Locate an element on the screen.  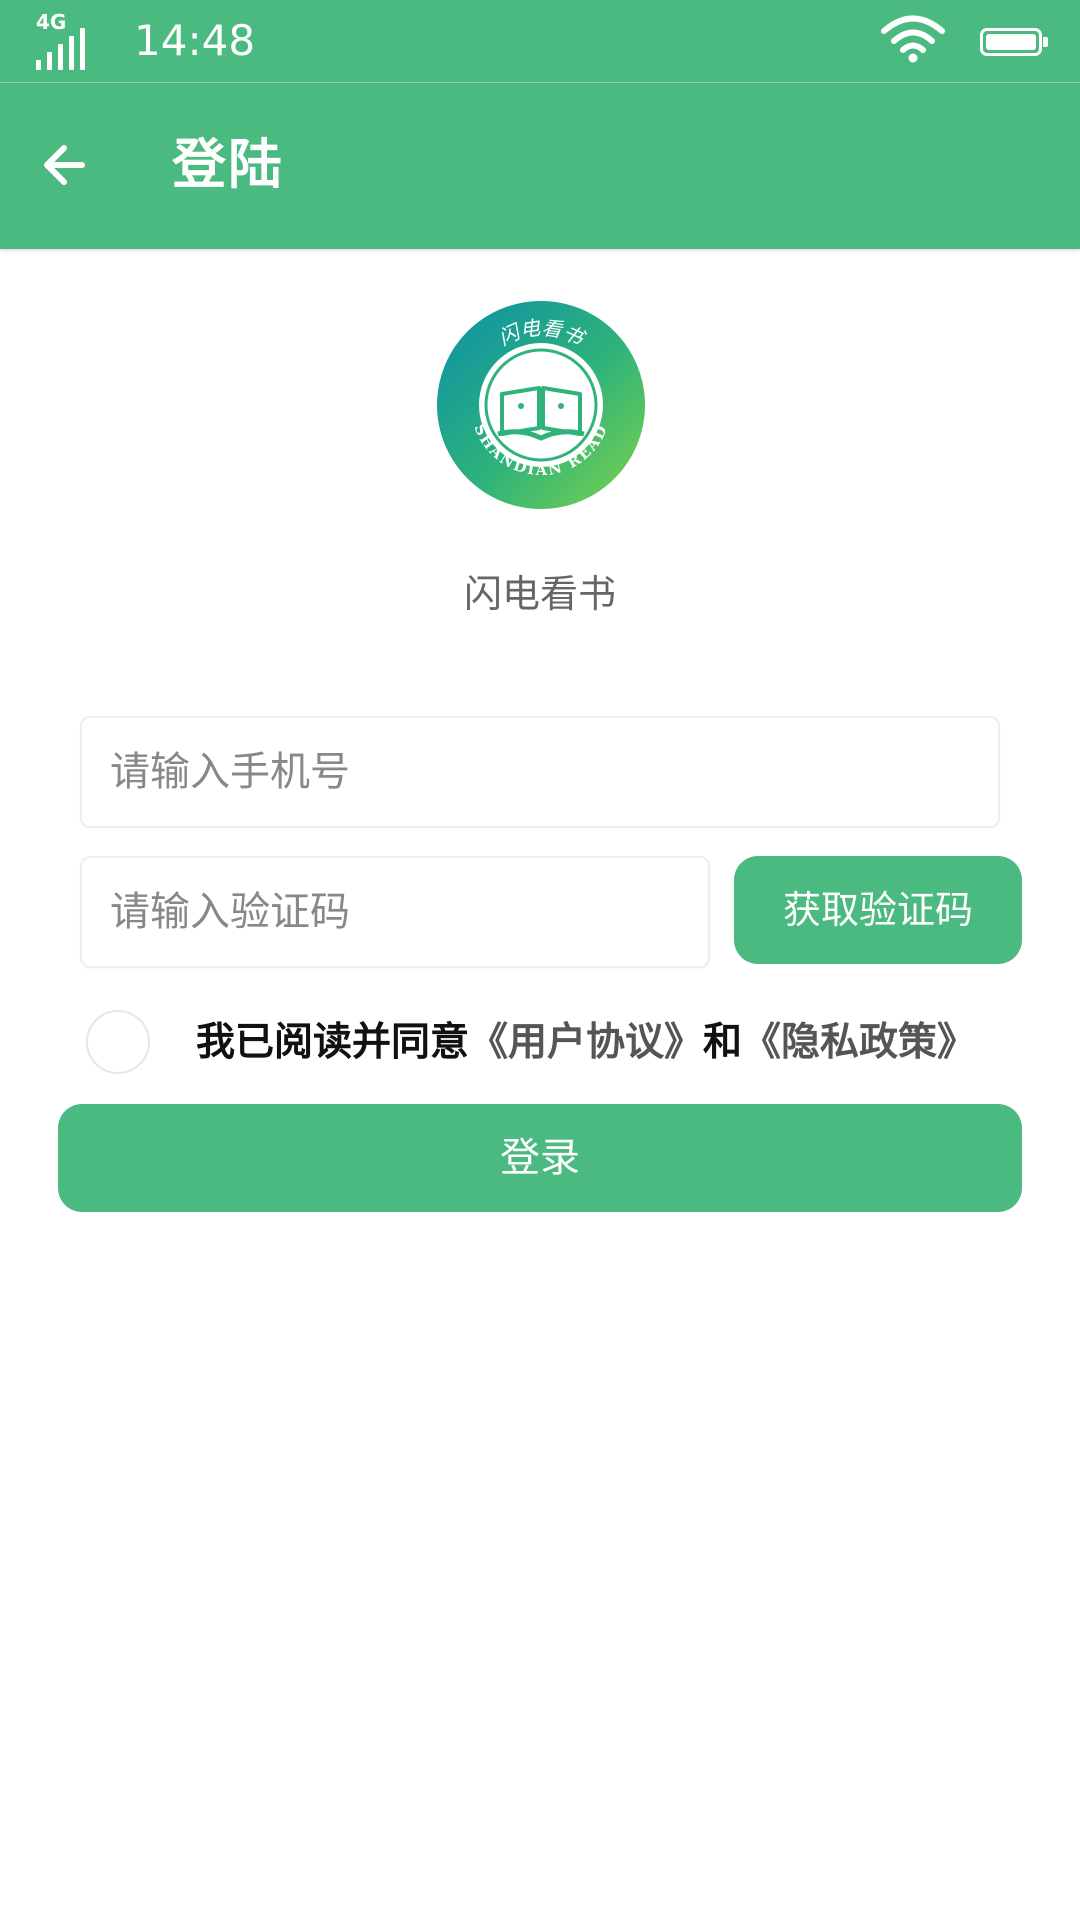
login-button: 登录 is located at coordinates (540, 1158).